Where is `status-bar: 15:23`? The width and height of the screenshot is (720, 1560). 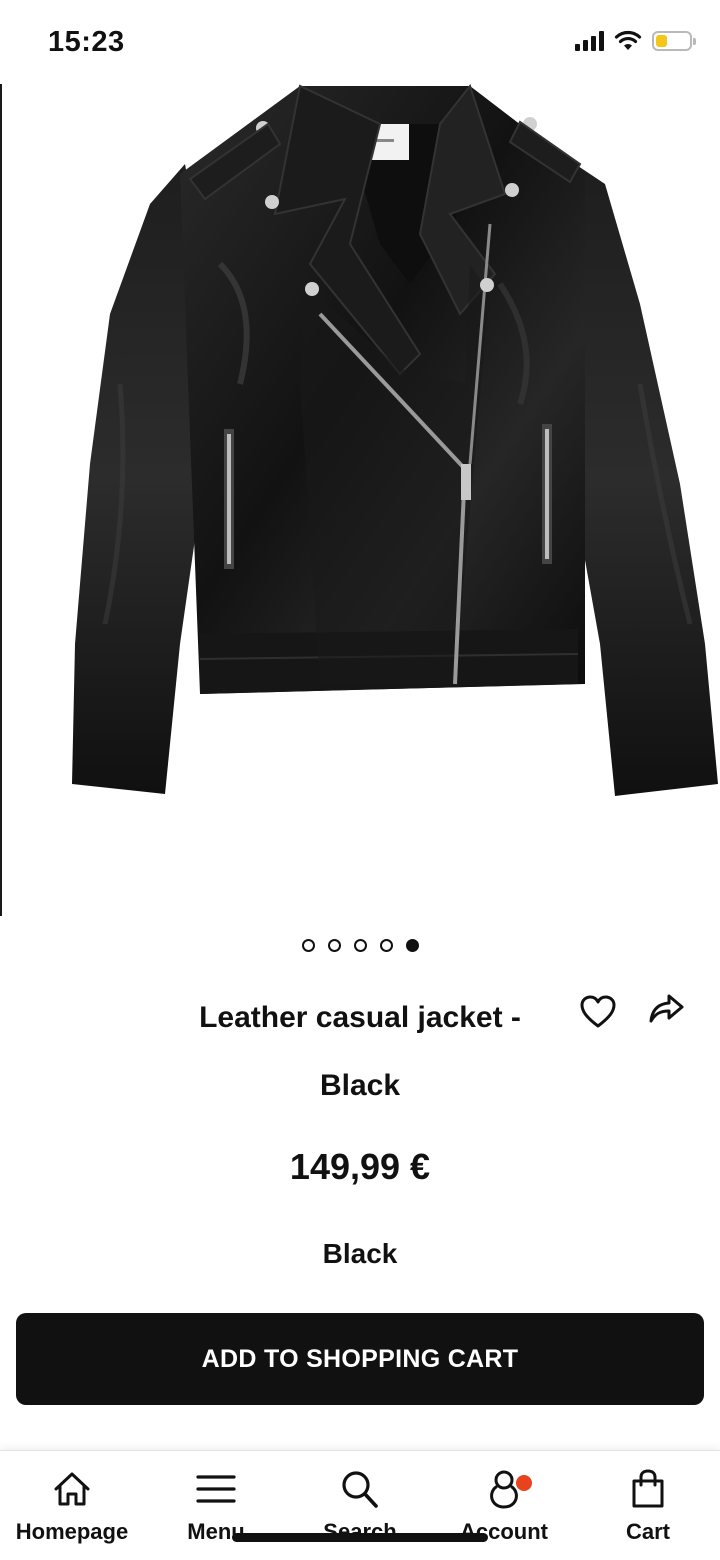 status-bar: 15:23 is located at coordinates (360, 43).